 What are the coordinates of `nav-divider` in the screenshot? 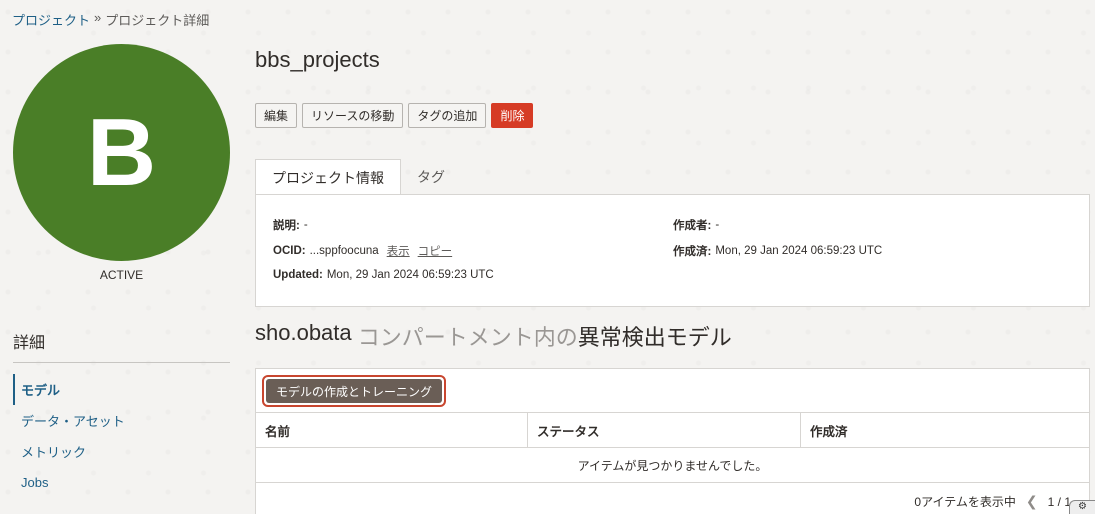 It's located at (121, 362).